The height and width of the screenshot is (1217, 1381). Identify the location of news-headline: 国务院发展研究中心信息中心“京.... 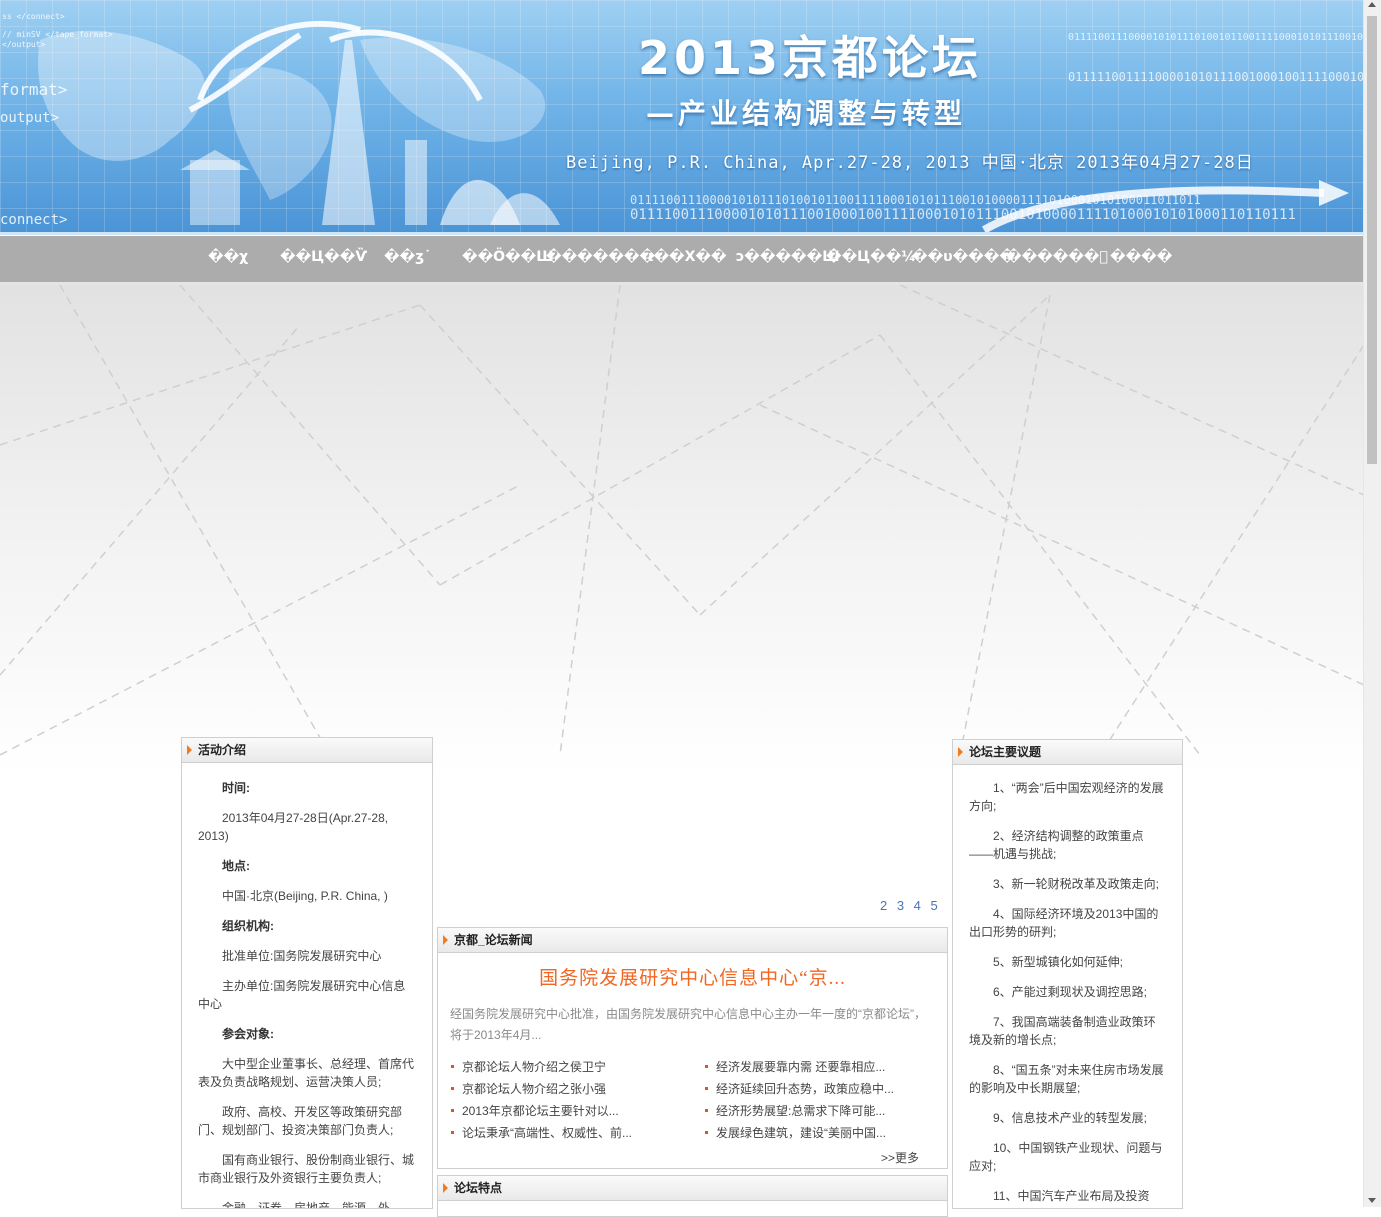
(692, 976).